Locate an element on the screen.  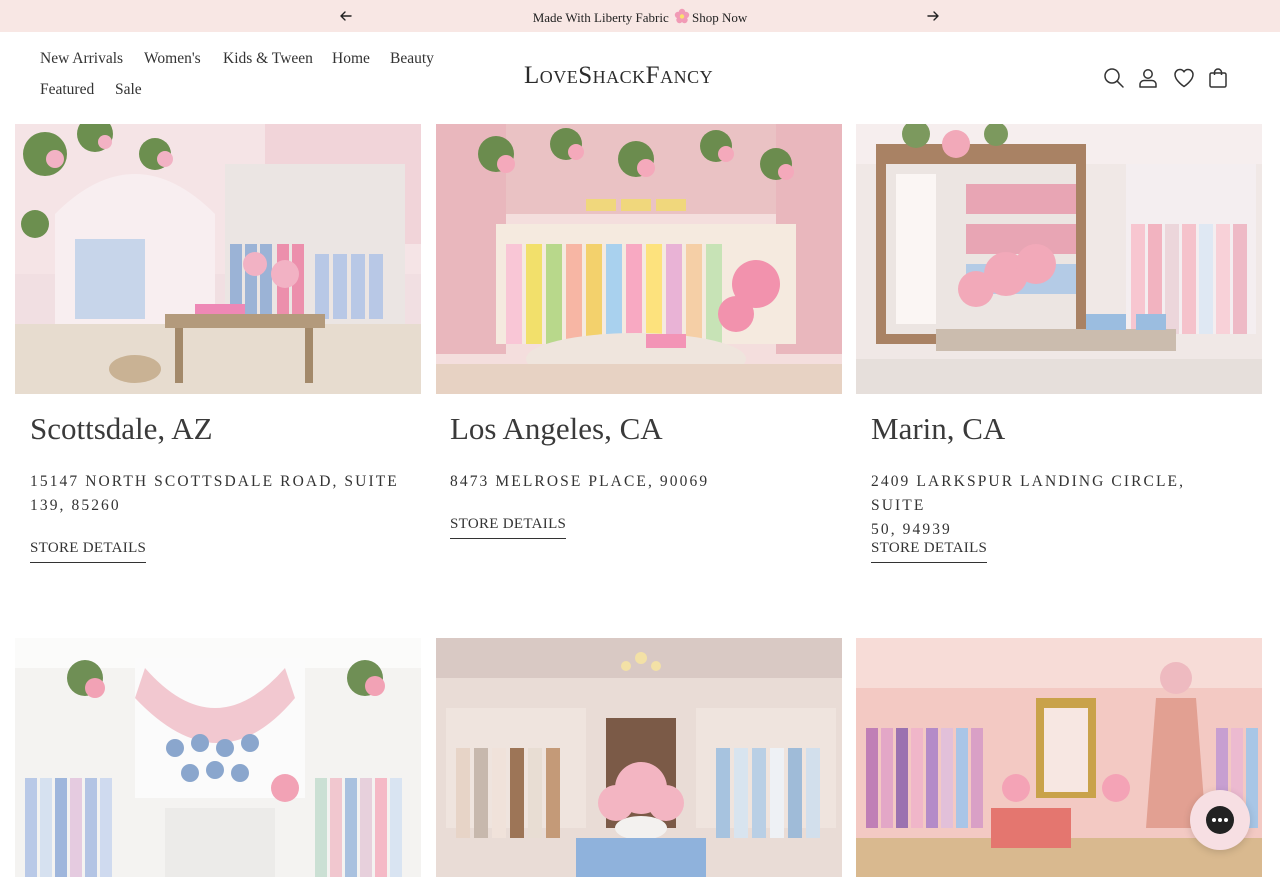
address-line: 50, 94939 is located at coordinates (911, 529).